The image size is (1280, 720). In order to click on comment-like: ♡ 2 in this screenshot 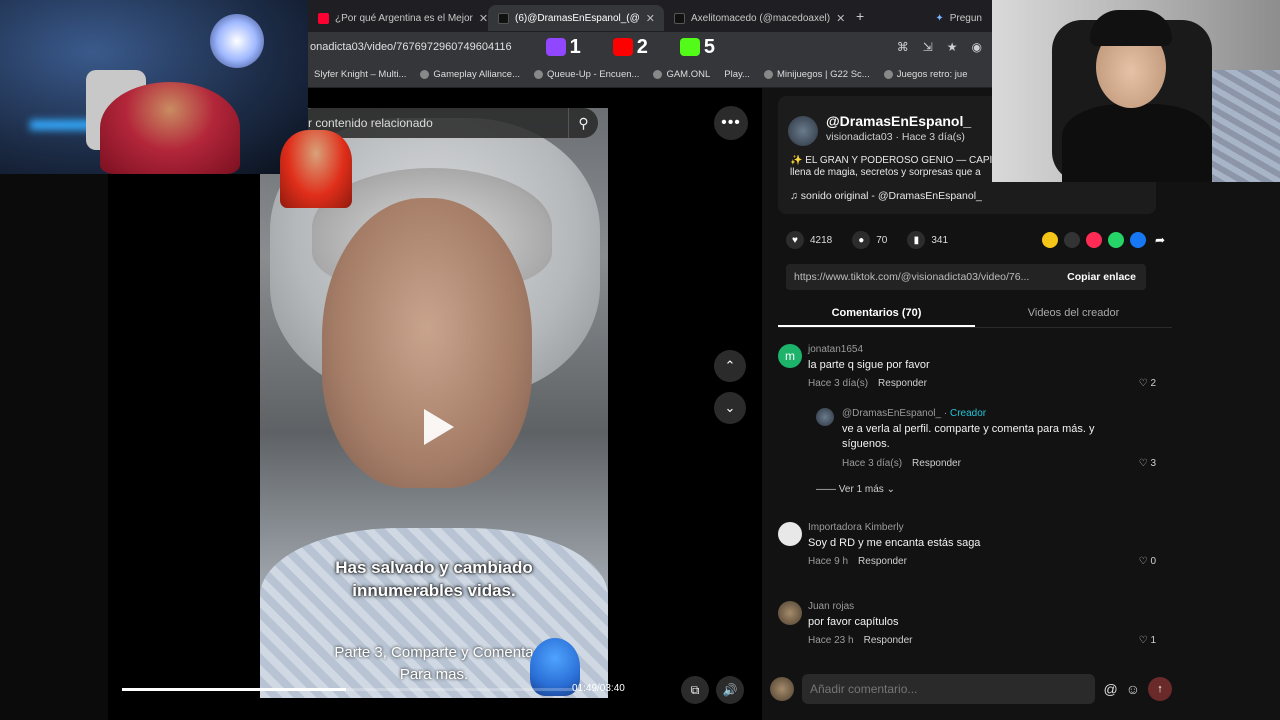, I will do `click(1147, 383)`.